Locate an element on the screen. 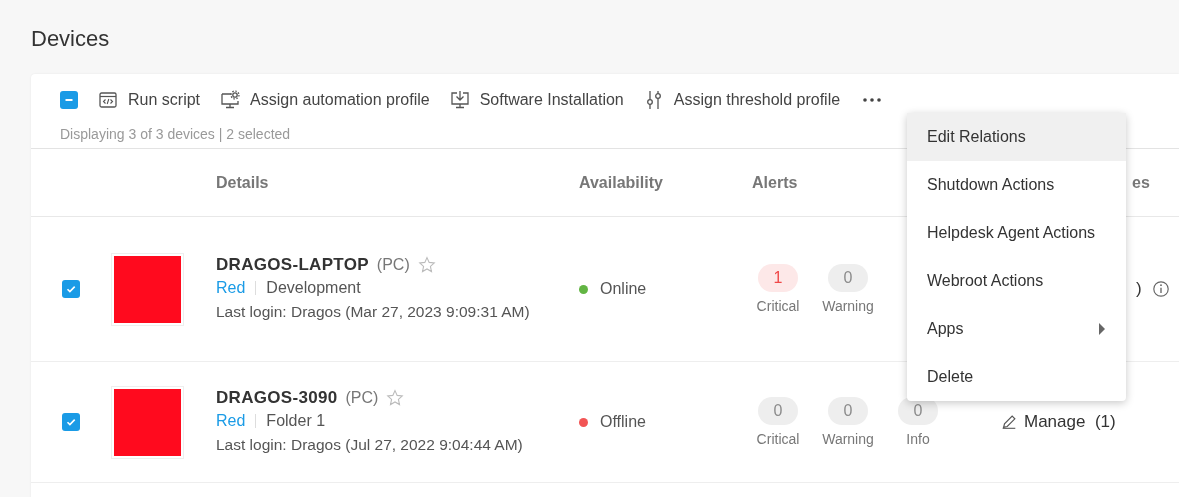 Image resolution: width=1179 pixels, height=497 pixels. availability-status: Online is located at coordinates (623, 289).